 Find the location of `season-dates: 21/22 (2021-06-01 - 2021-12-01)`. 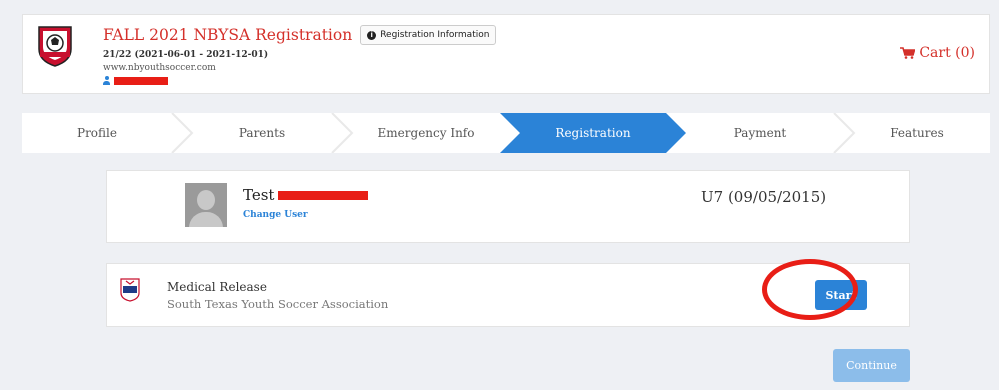

season-dates: 21/22 (2021-06-01 - 2021-12-01) is located at coordinates (186, 55).